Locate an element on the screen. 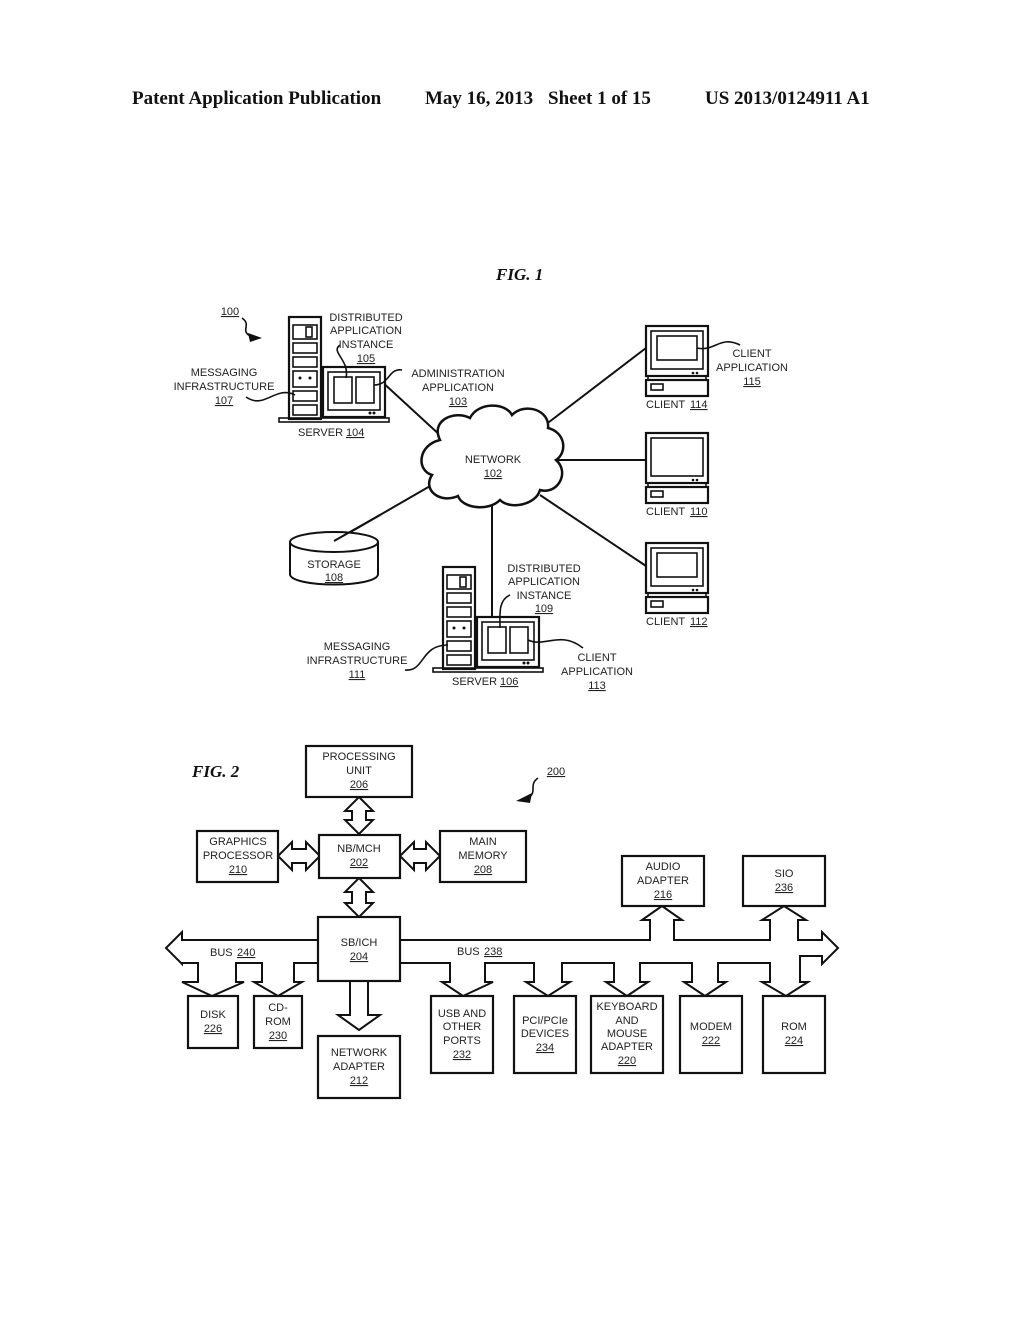 The image size is (1024, 1320). box-pci-devices: PCI/PCIe DEVICES 234 is located at coordinates (545, 1034).